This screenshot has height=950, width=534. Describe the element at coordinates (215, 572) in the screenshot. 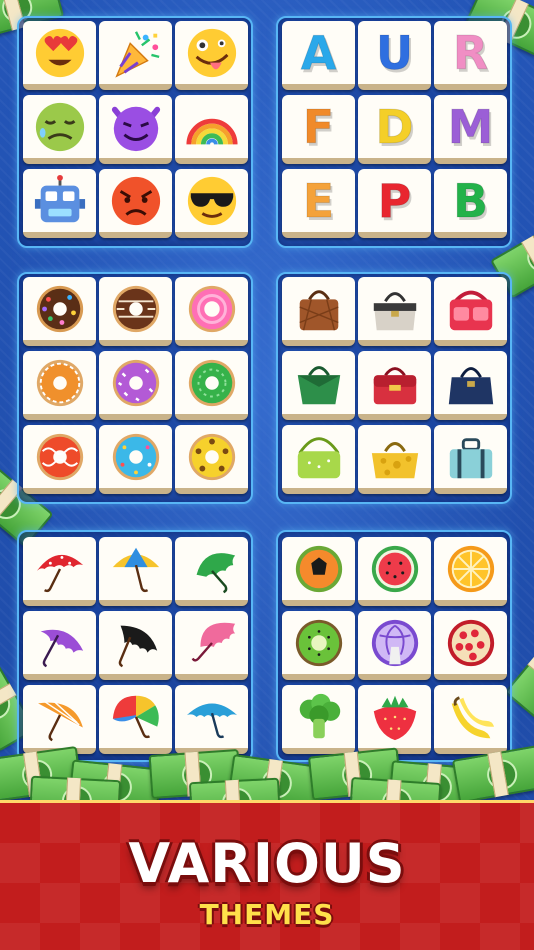

I see `green-umbrella-icon` at that location.